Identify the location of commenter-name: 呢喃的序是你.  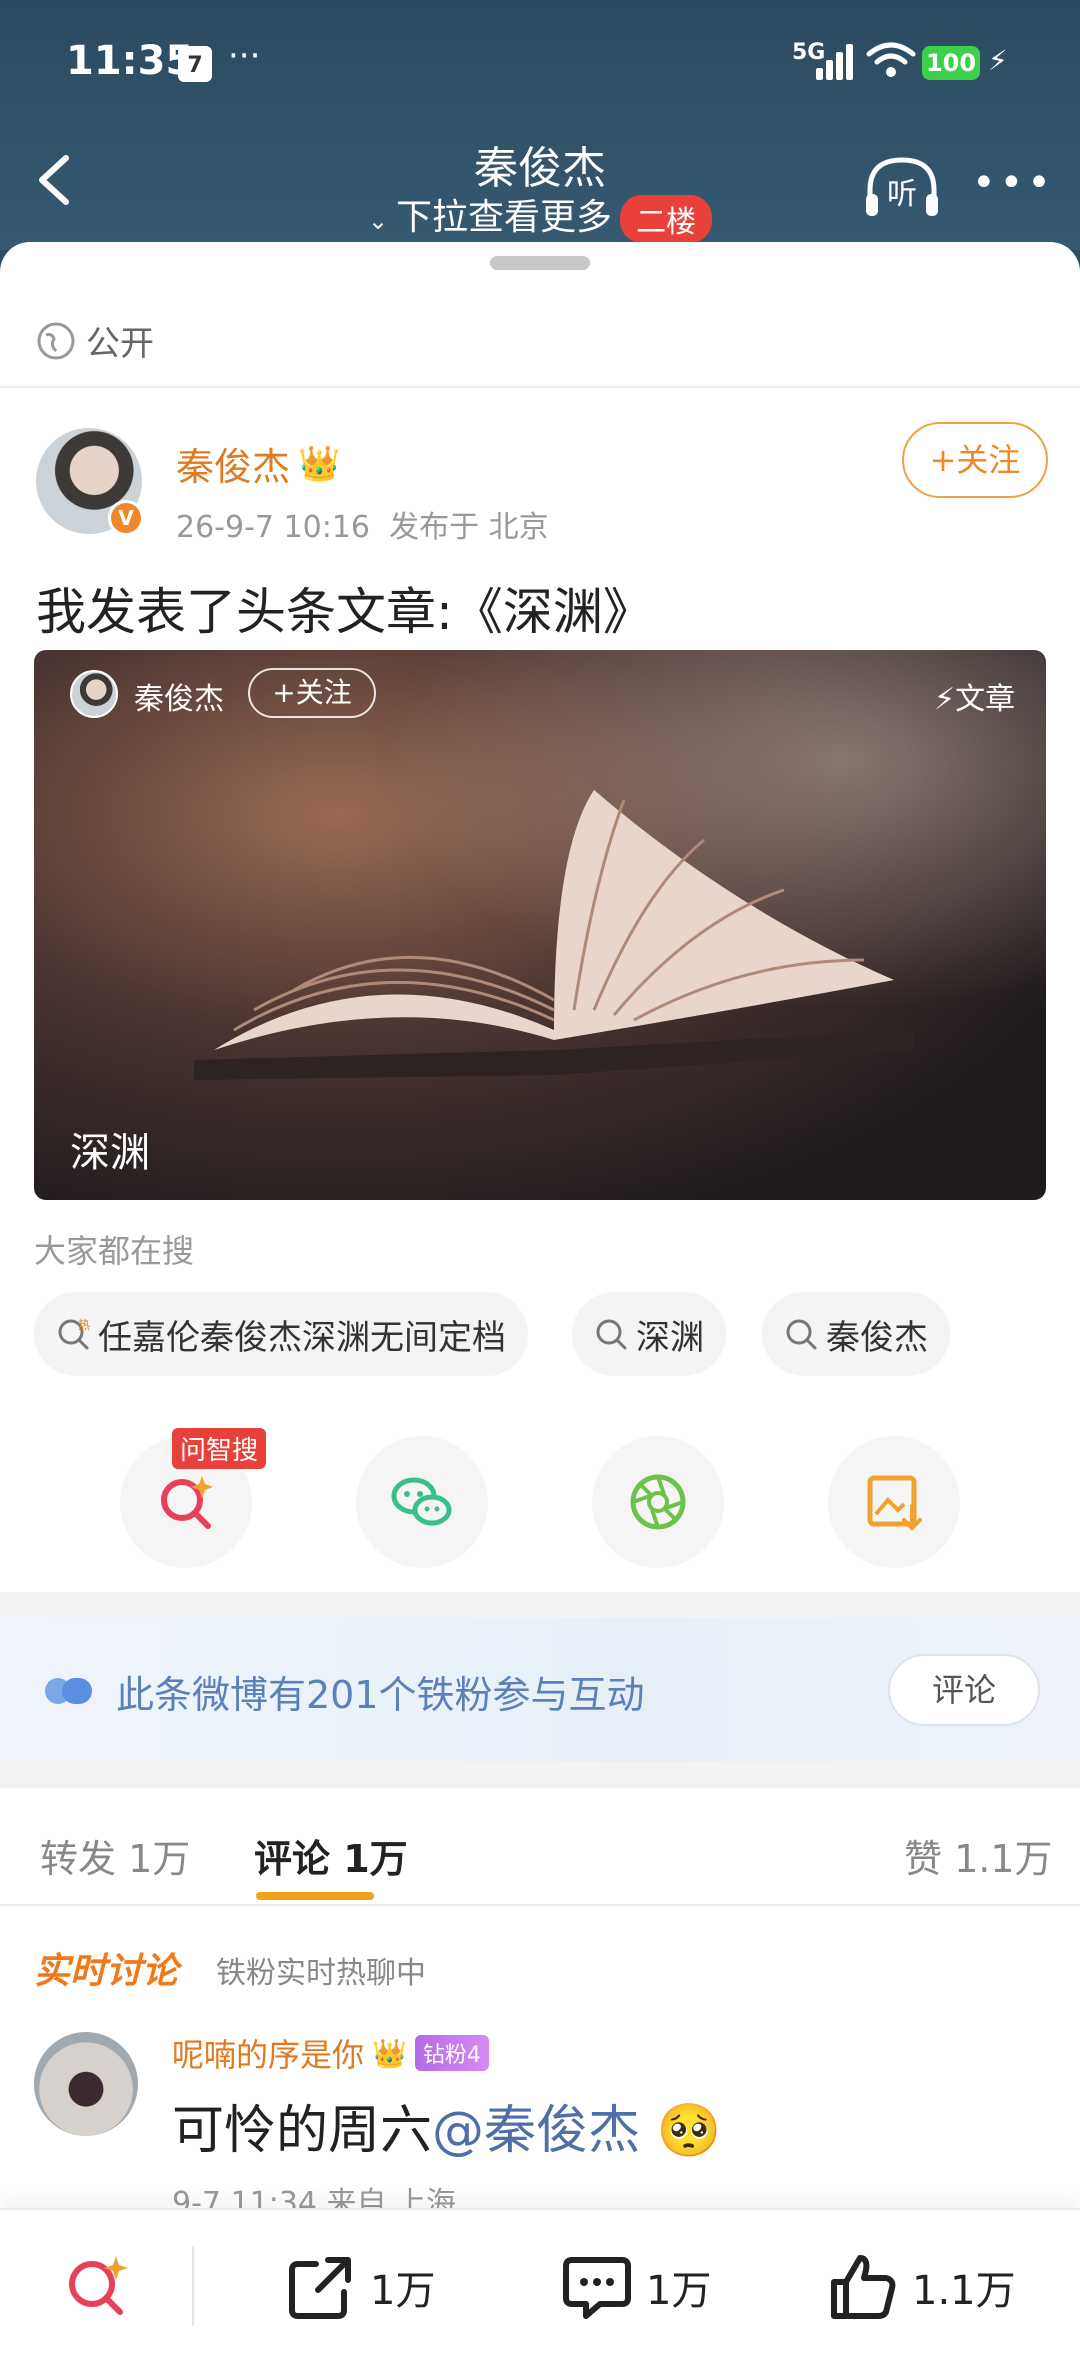
(268, 2053).